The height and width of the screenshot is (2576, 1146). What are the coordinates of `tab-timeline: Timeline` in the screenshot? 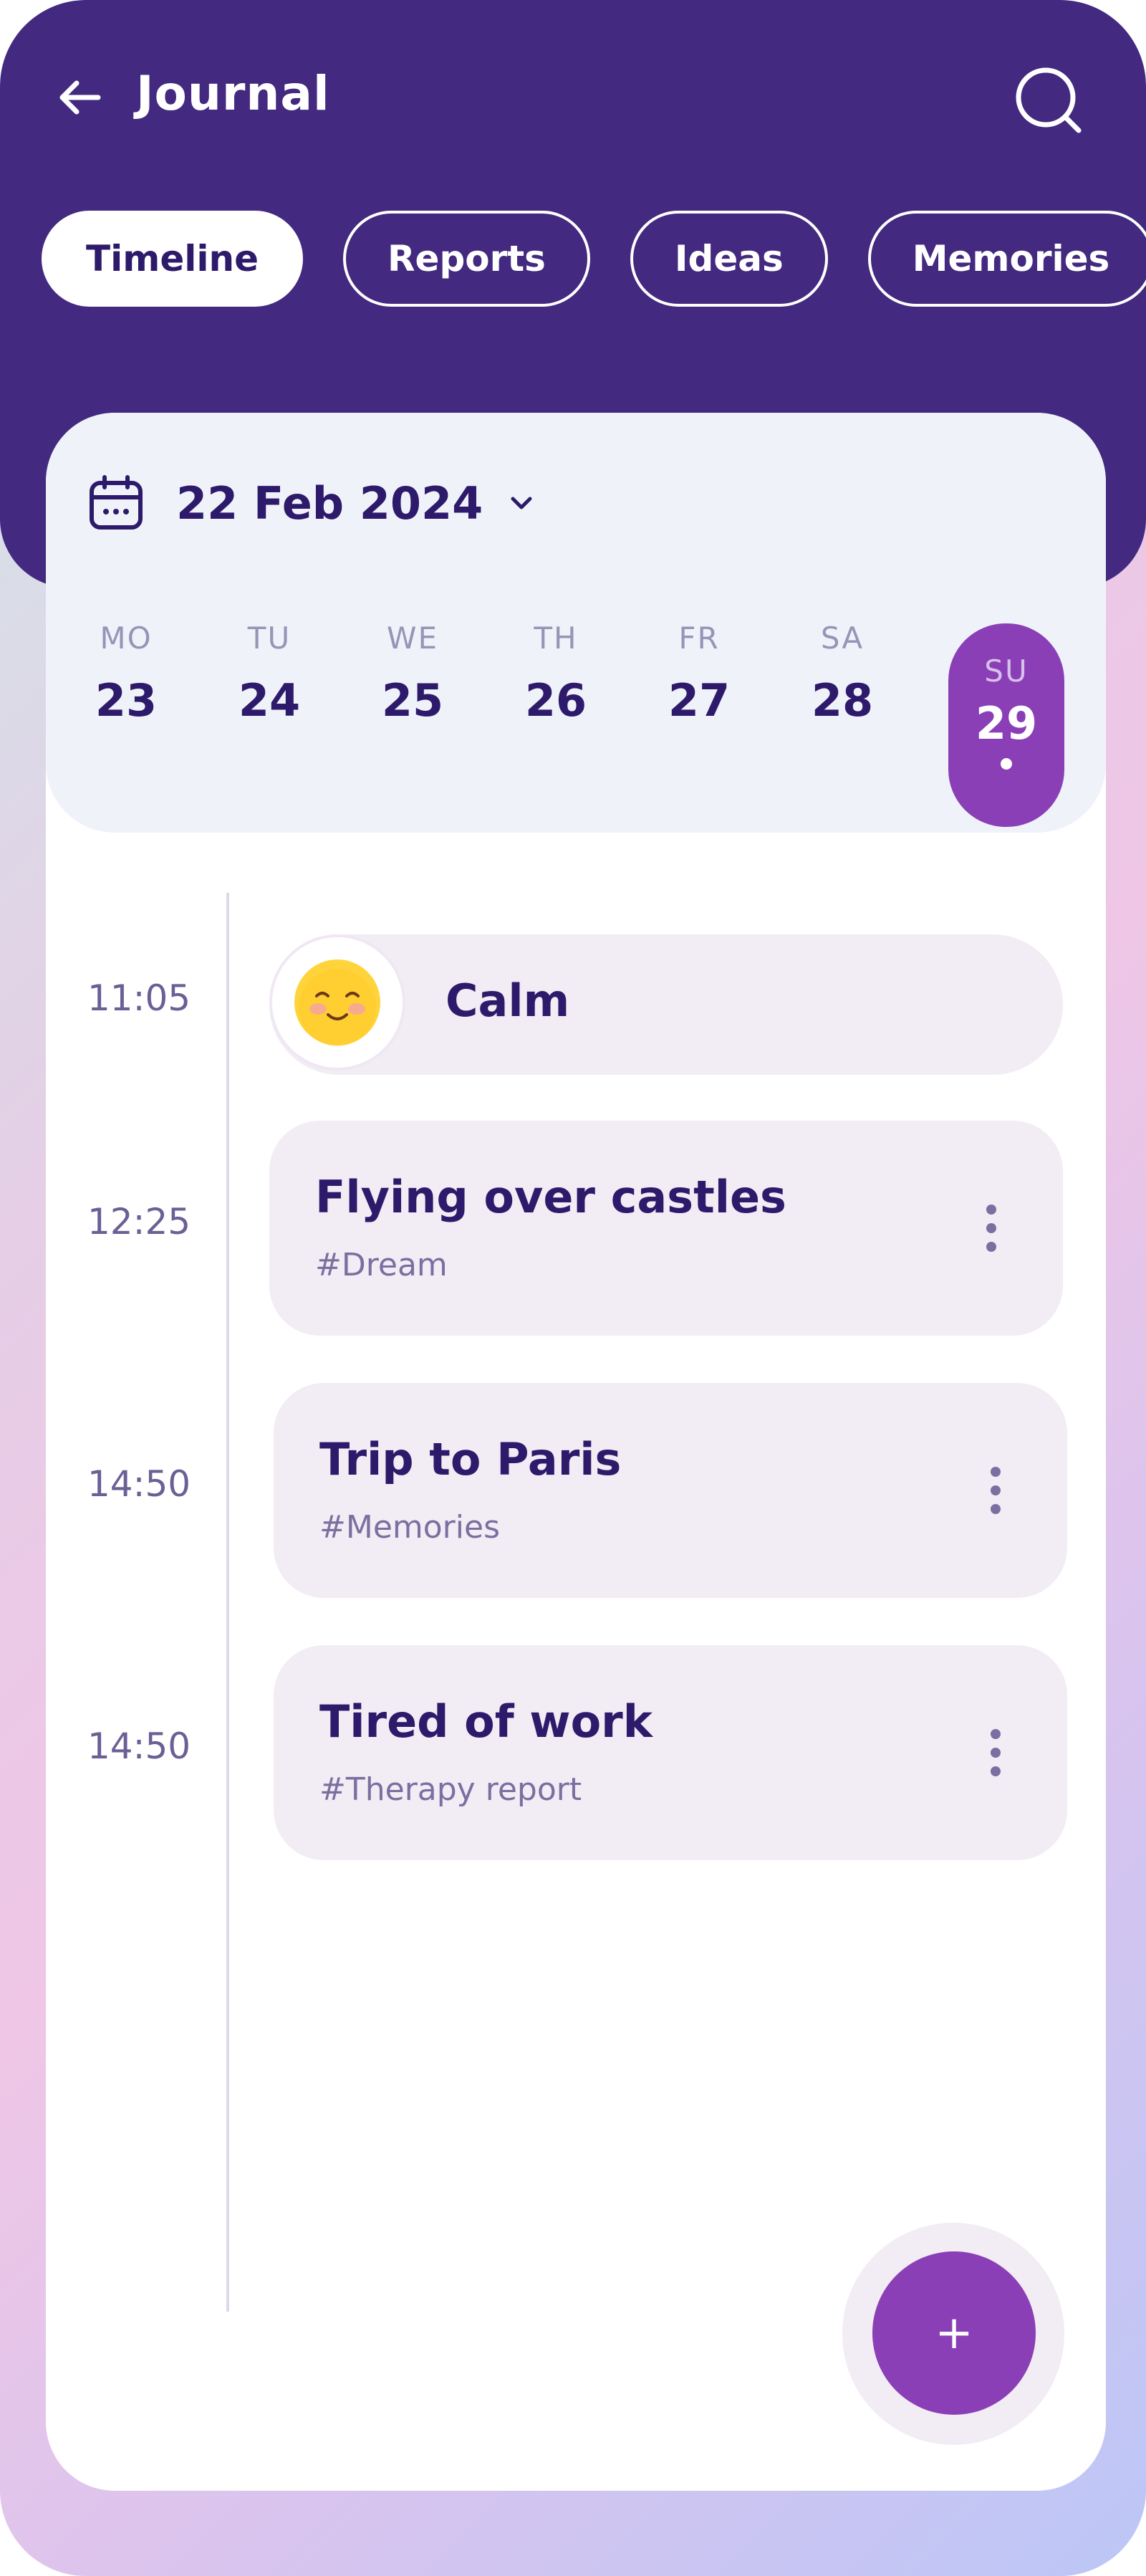 It's located at (173, 259).